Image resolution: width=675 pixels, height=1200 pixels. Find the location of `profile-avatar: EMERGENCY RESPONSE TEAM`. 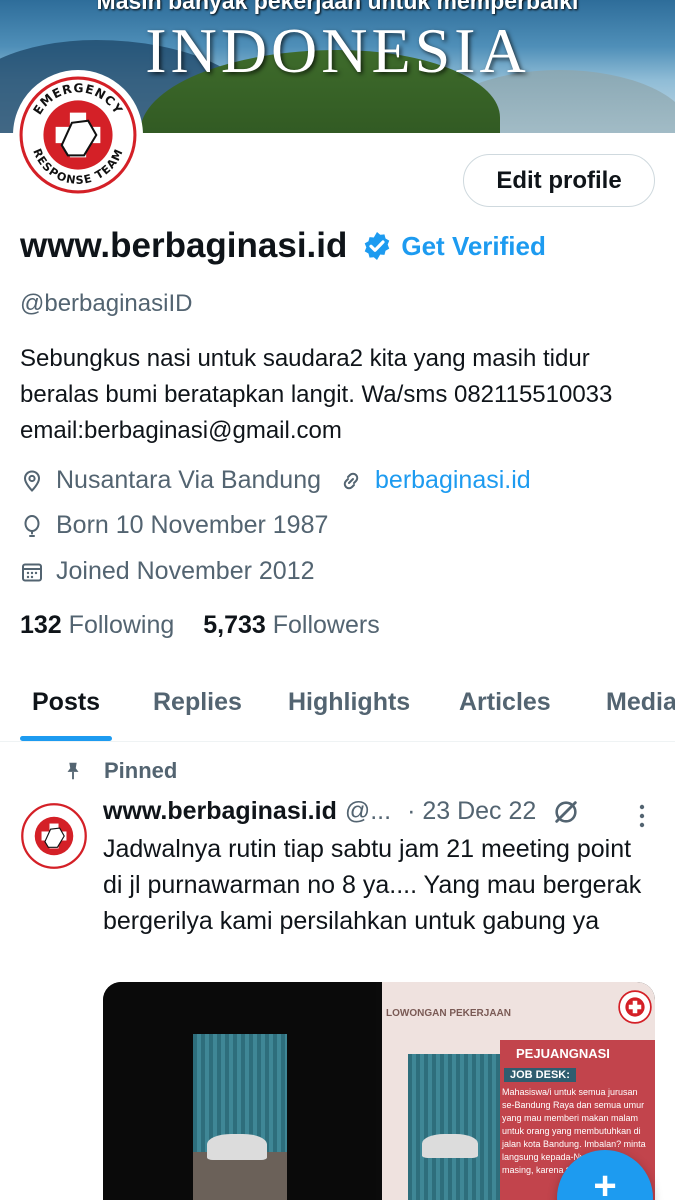

profile-avatar: EMERGENCY RESPONSE TEAM is located at coordinates (78, 135).